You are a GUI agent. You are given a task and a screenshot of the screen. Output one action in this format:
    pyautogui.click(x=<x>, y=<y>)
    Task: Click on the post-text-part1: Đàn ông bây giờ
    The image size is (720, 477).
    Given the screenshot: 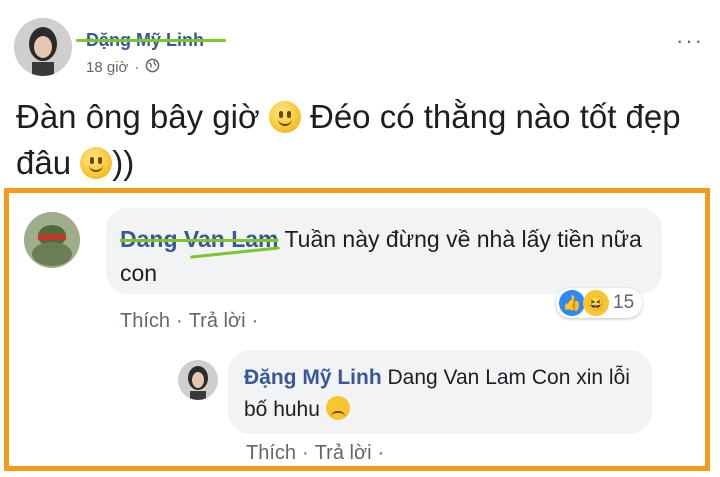 What is the action you would take?
    pyautogui.click(x=138, y=116)
    